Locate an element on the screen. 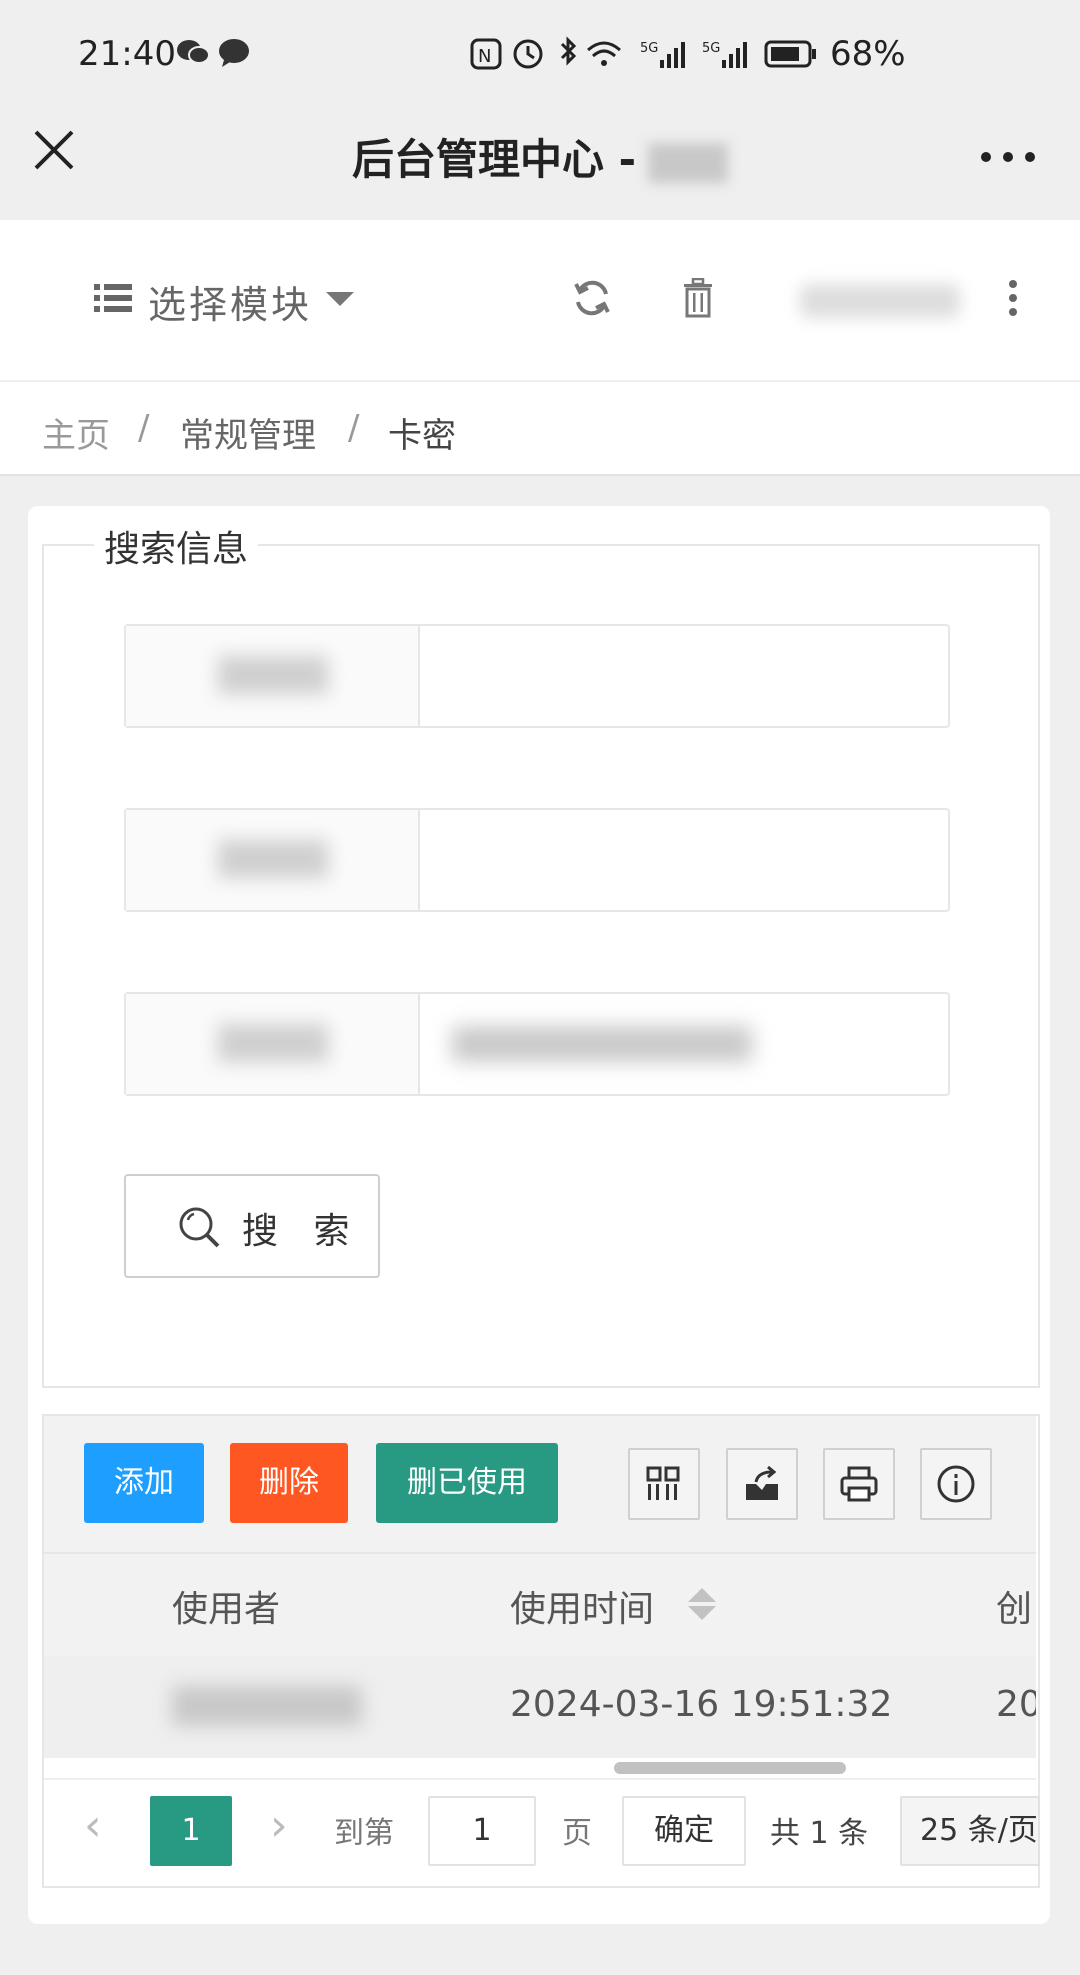 This screenshot has height=1975, width=1080. breadcrumb is located at coordinates (540, 429).